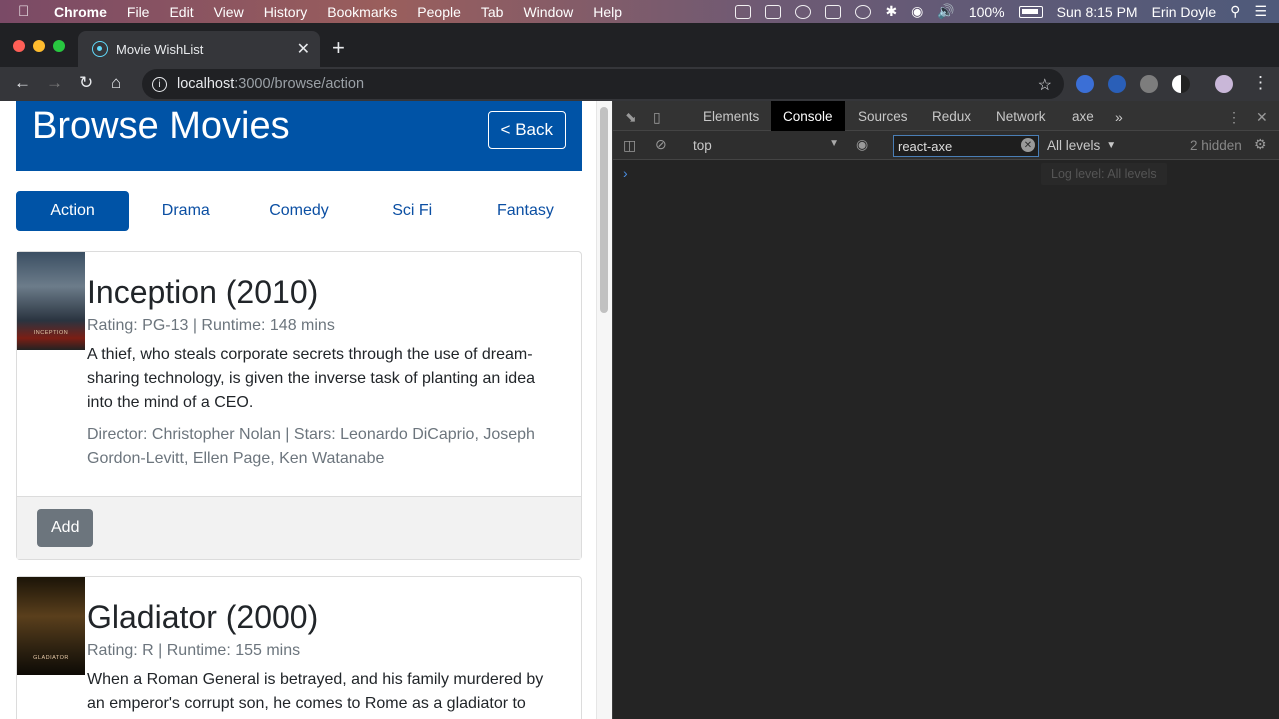  I want to click on spotlight-search-icon: ⚲, so click(1235, 11).